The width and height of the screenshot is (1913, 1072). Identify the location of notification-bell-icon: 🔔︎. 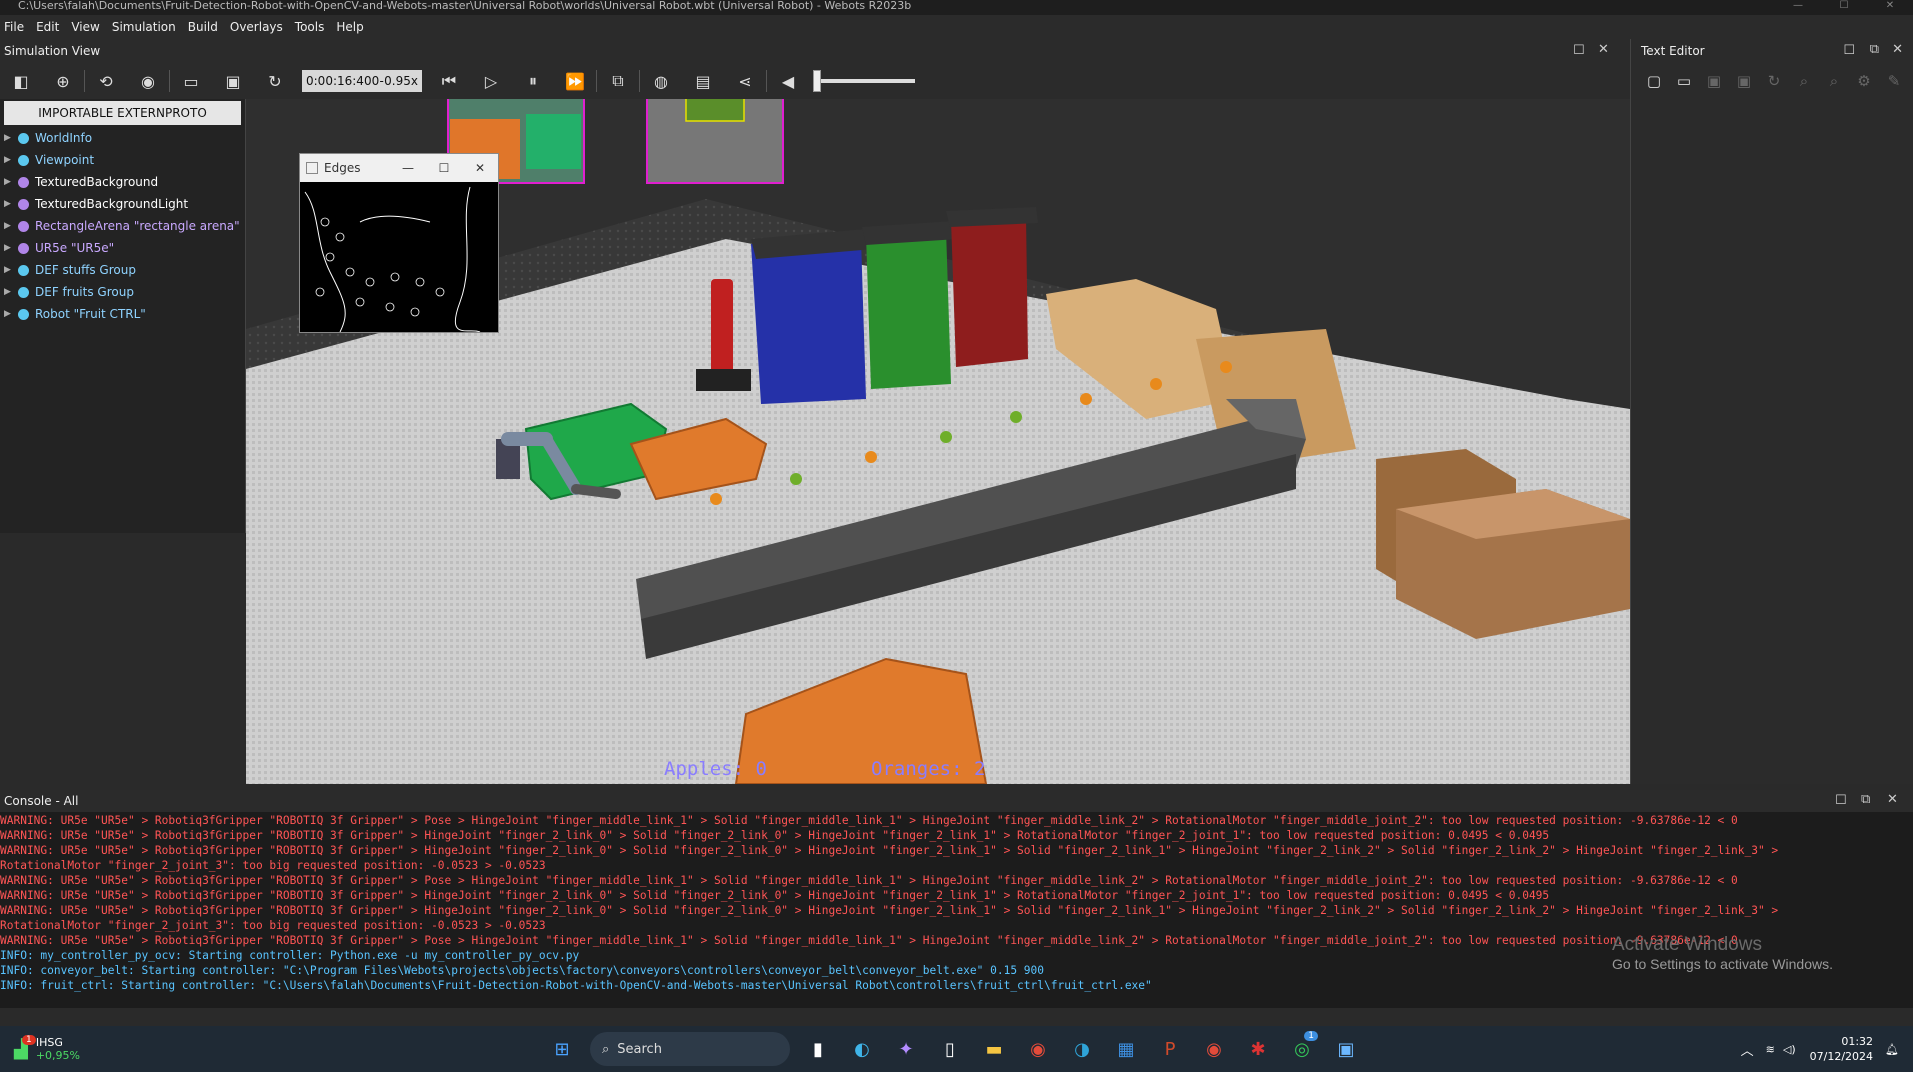
(1892, 1049).